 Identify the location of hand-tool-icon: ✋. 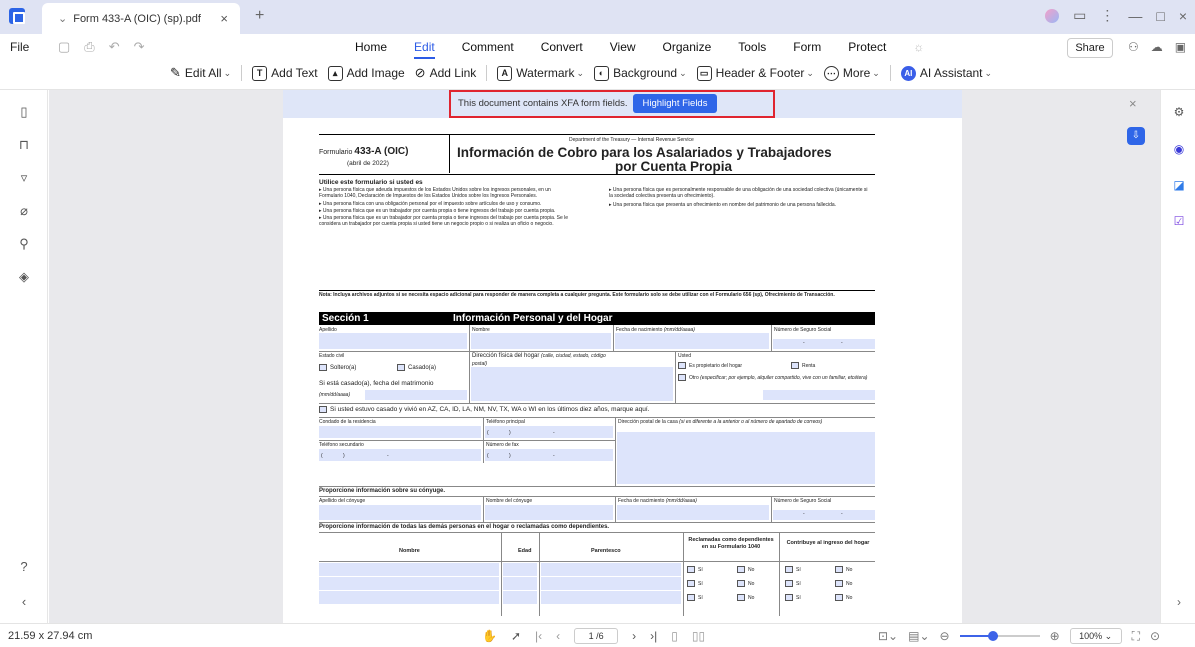
(489, 636).